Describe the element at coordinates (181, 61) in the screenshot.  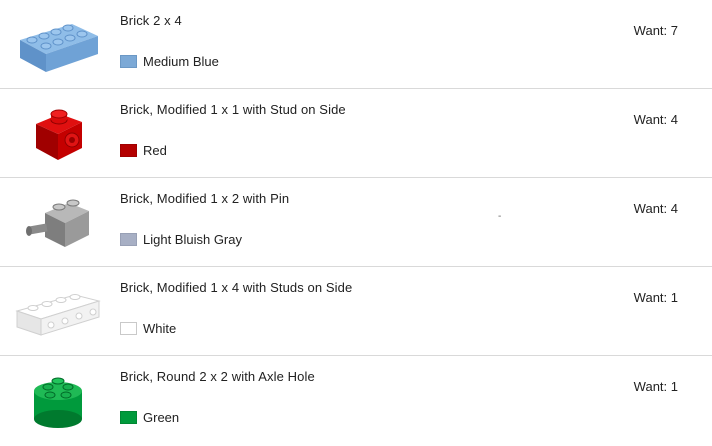
I see `color-name: Medium Blue` at that location.